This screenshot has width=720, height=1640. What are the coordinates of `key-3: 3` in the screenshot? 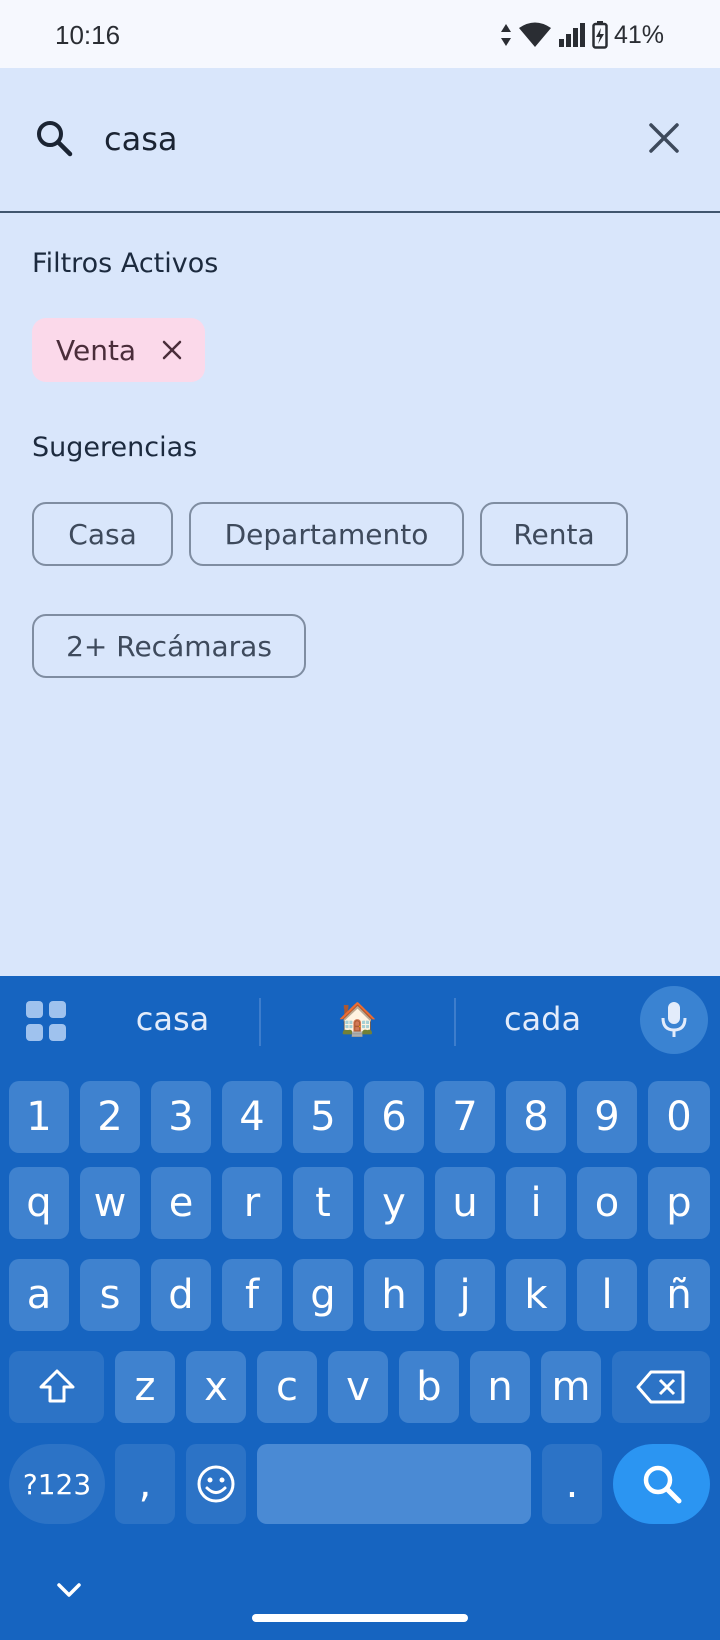 It's located at (181, 1117).